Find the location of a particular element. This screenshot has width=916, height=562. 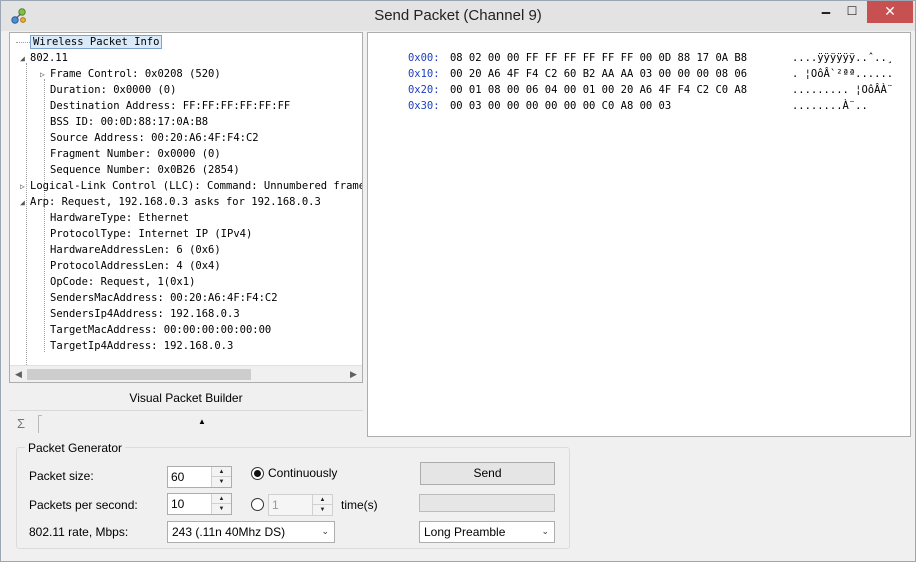

times-label: time(s) is located at coordinates (359, 505).